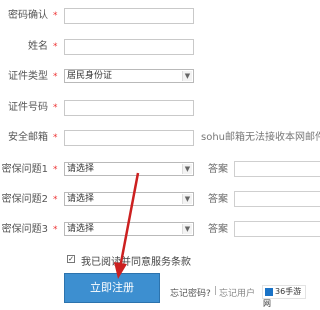  Describe the element at coordinates (129, 220) in the screenshot. I see `arrow-shaft` at that location.